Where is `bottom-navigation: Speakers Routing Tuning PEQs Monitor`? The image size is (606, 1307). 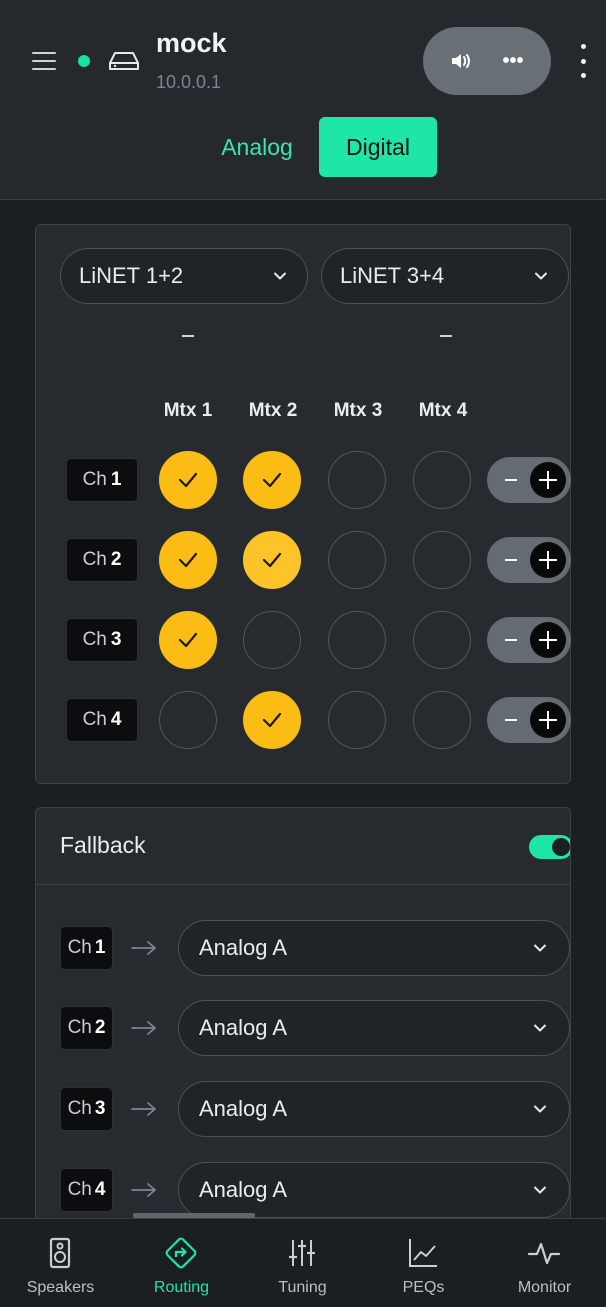
bottom-navigation: Speakers Routing Tuning PEQs Monitor is located at coordinates (303, 1262).